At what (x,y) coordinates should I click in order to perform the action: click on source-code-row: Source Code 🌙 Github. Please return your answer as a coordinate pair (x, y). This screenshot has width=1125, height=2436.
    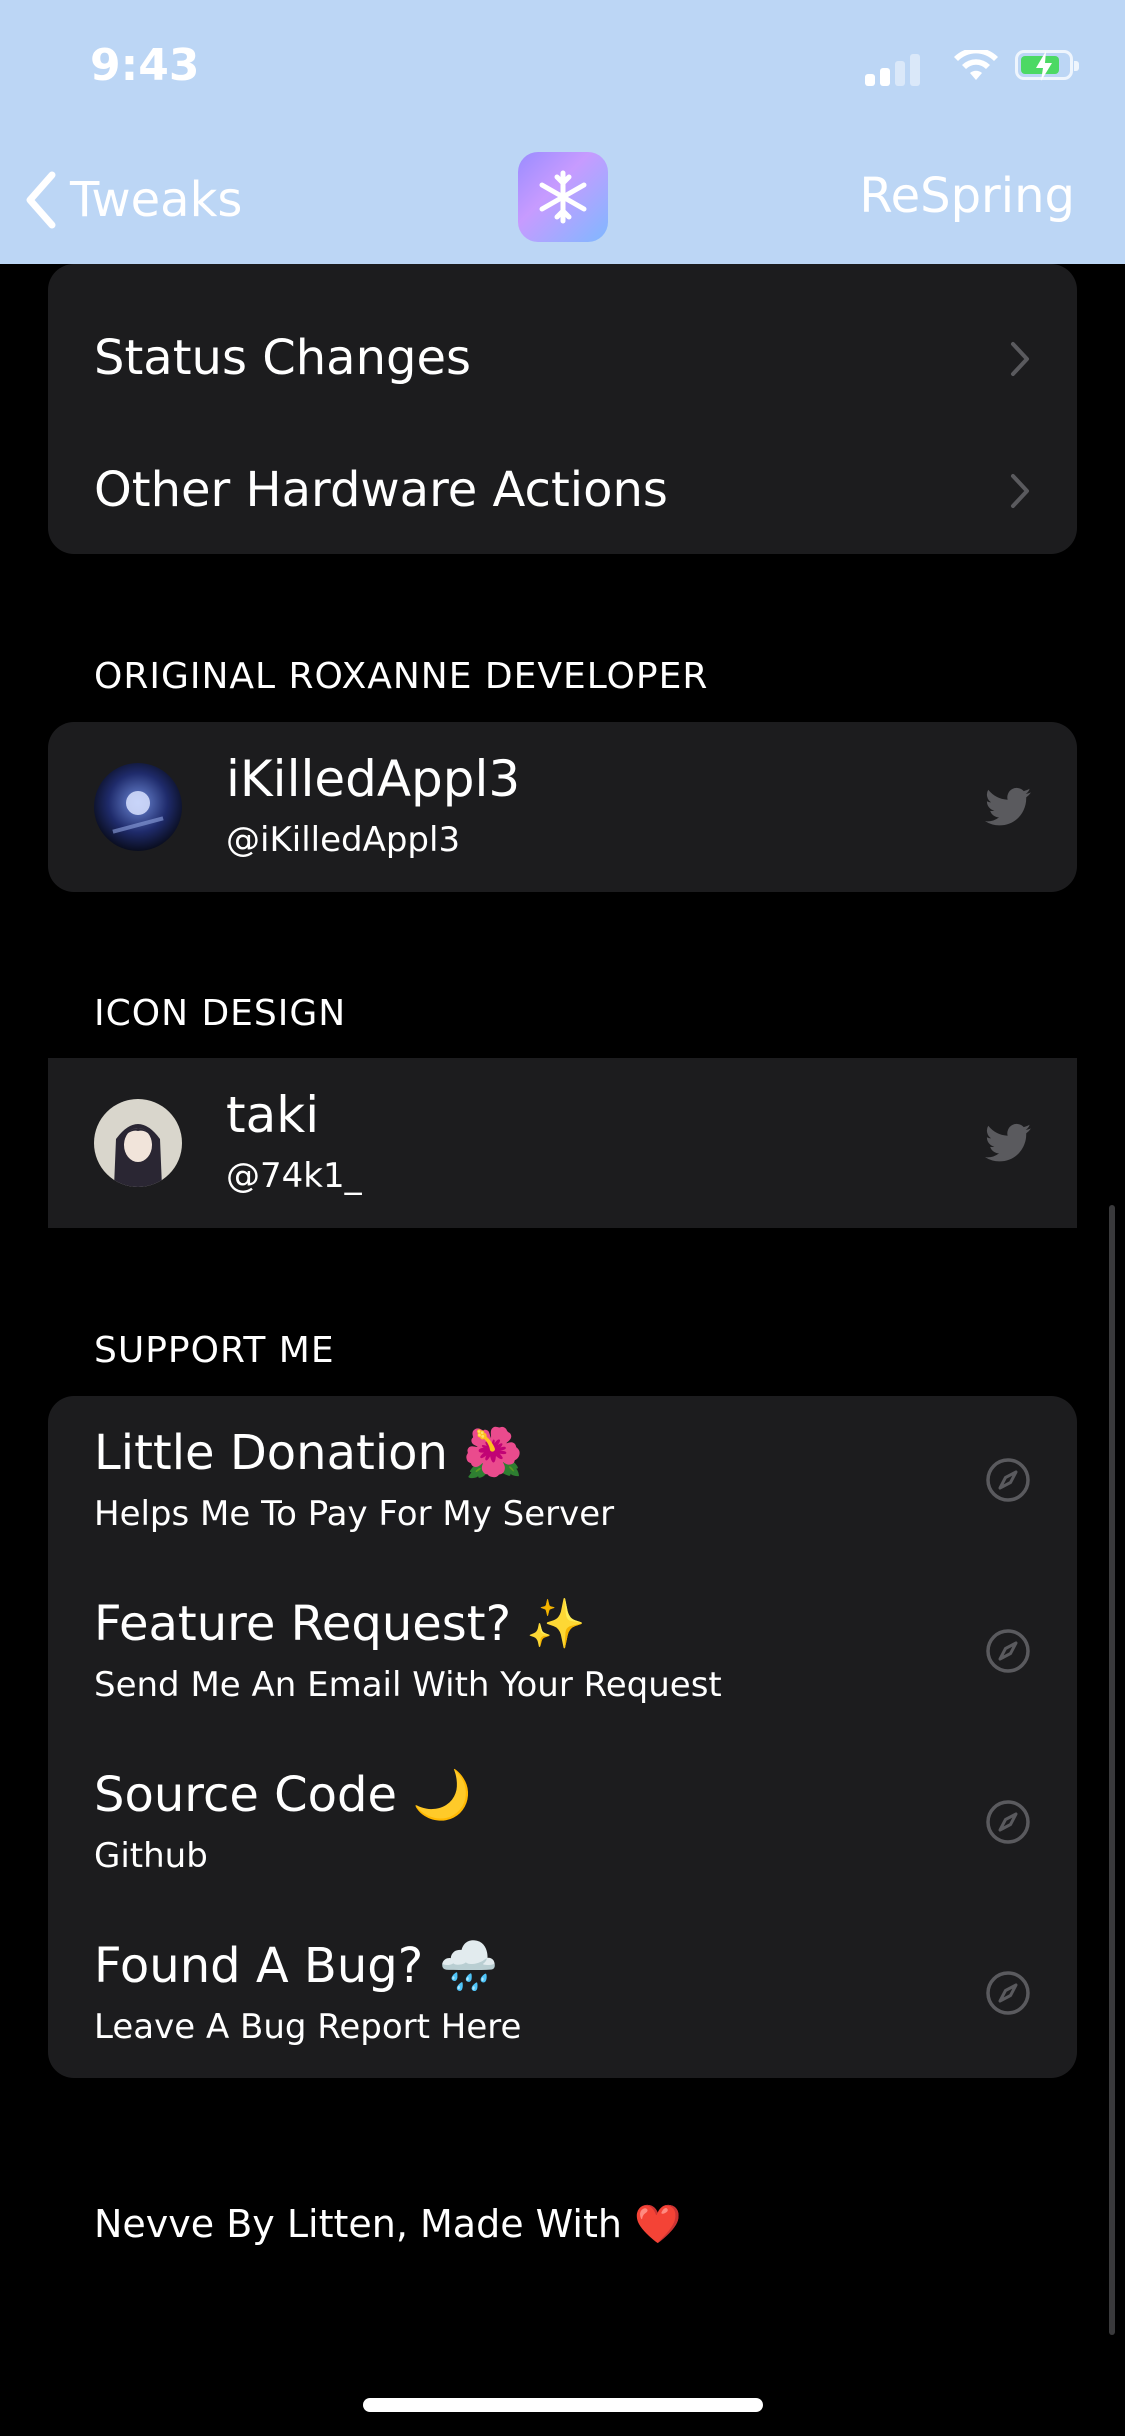
    Looking at the image, I should click on (562, 1823).